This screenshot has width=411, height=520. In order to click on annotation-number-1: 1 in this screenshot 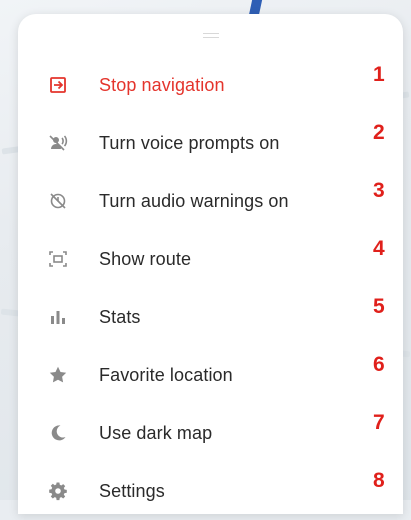, I will do `click(379, 74)`.